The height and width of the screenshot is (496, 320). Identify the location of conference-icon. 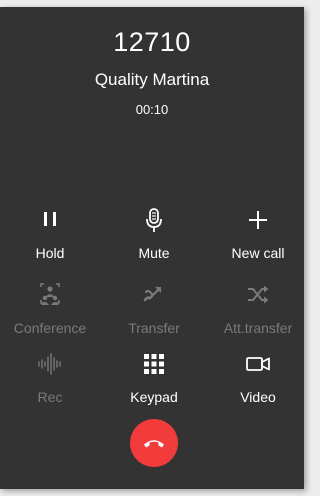
(50, 295).